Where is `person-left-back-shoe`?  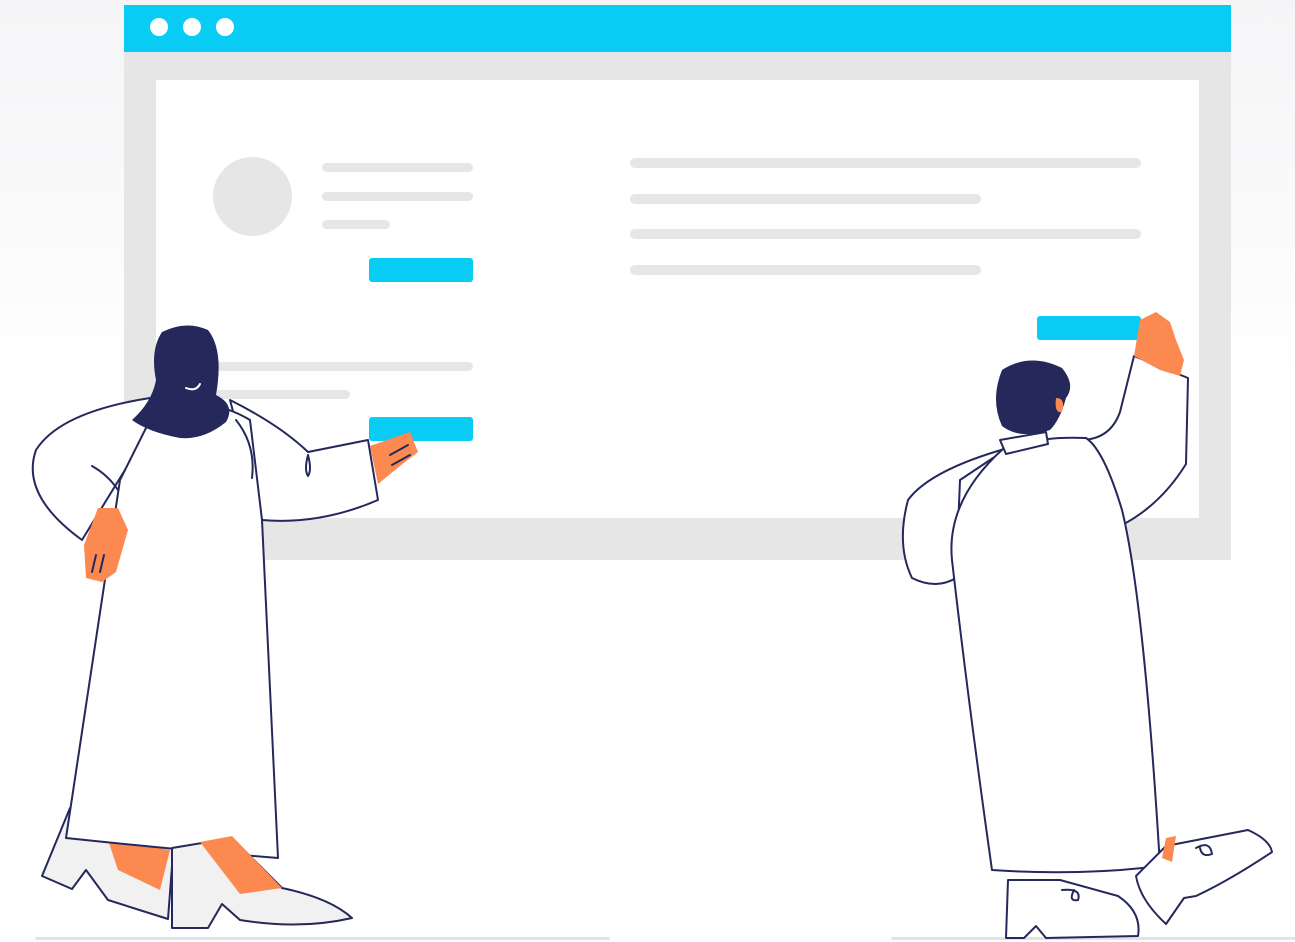
person-left-back-shoe is located at coordinates (108, 863).